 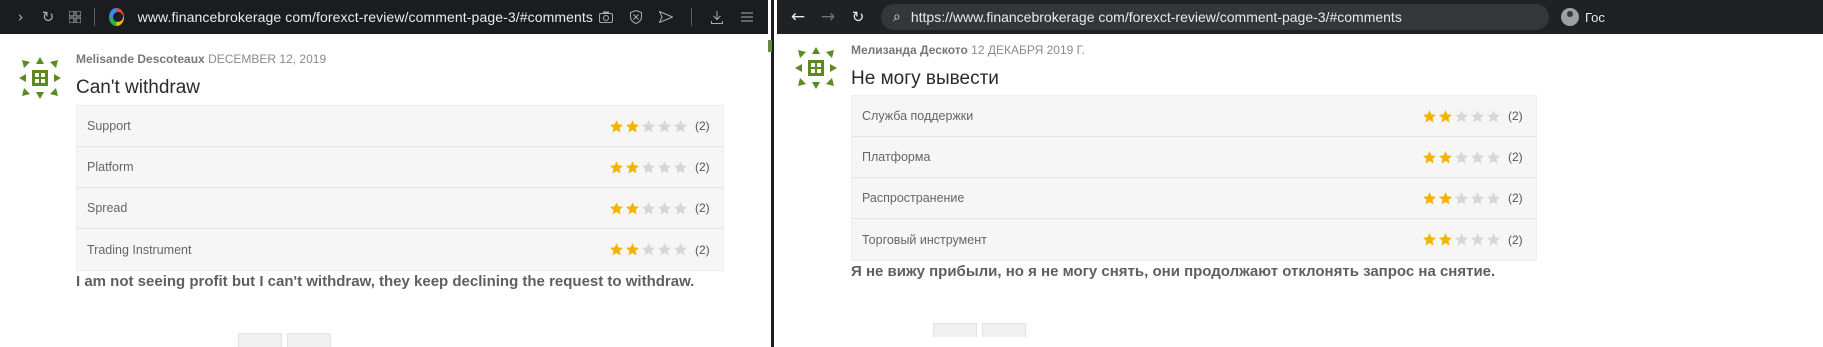 I want to click on rating-label: Trading Instrument, so click(x=139, y=249).